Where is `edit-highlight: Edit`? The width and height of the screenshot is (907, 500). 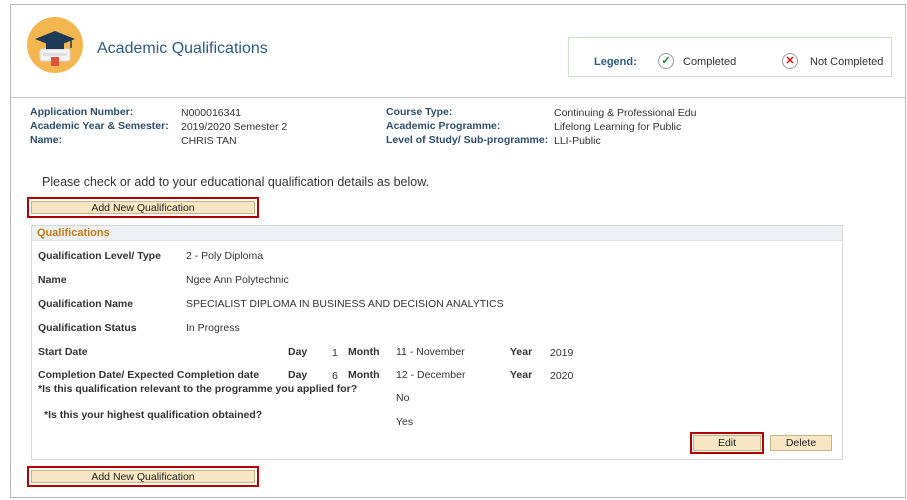 edit-highlight: Edit is located at coordinates (727, 443).